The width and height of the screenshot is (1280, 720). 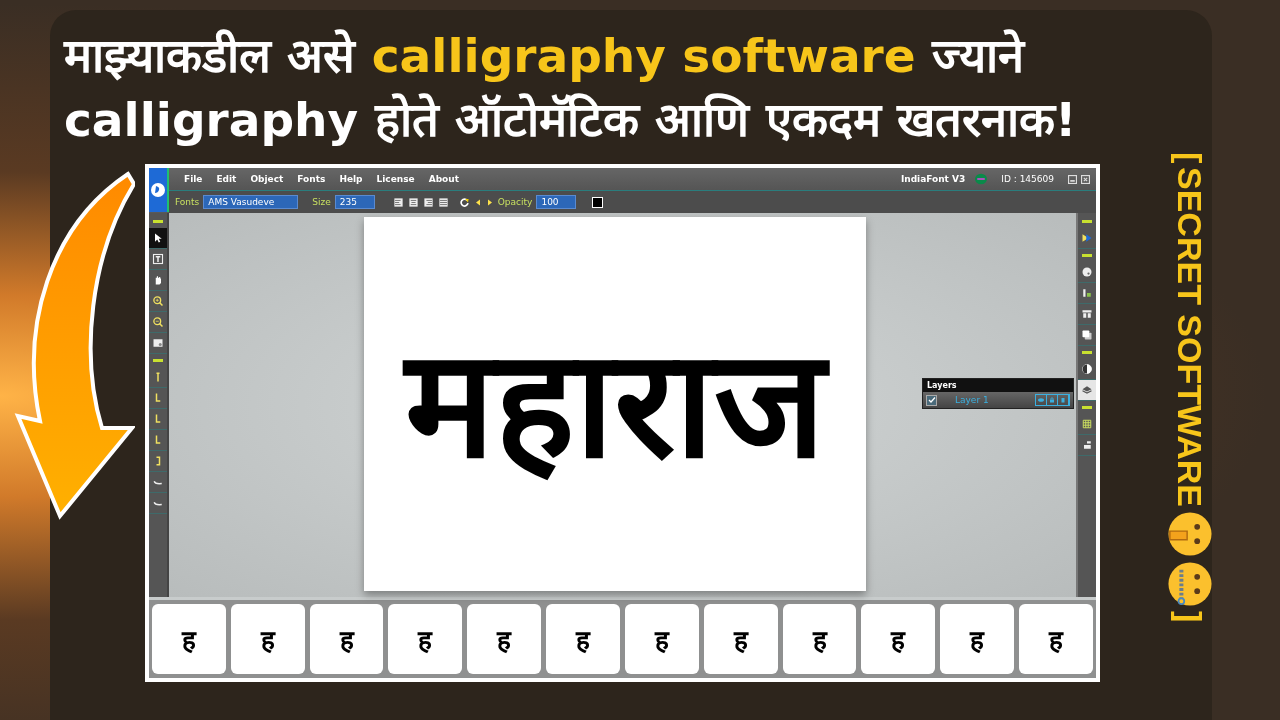 What do you see at coordinates (398, 202) in the screenshot?
I see `align-left-icon` at bounding box center [398, 202].